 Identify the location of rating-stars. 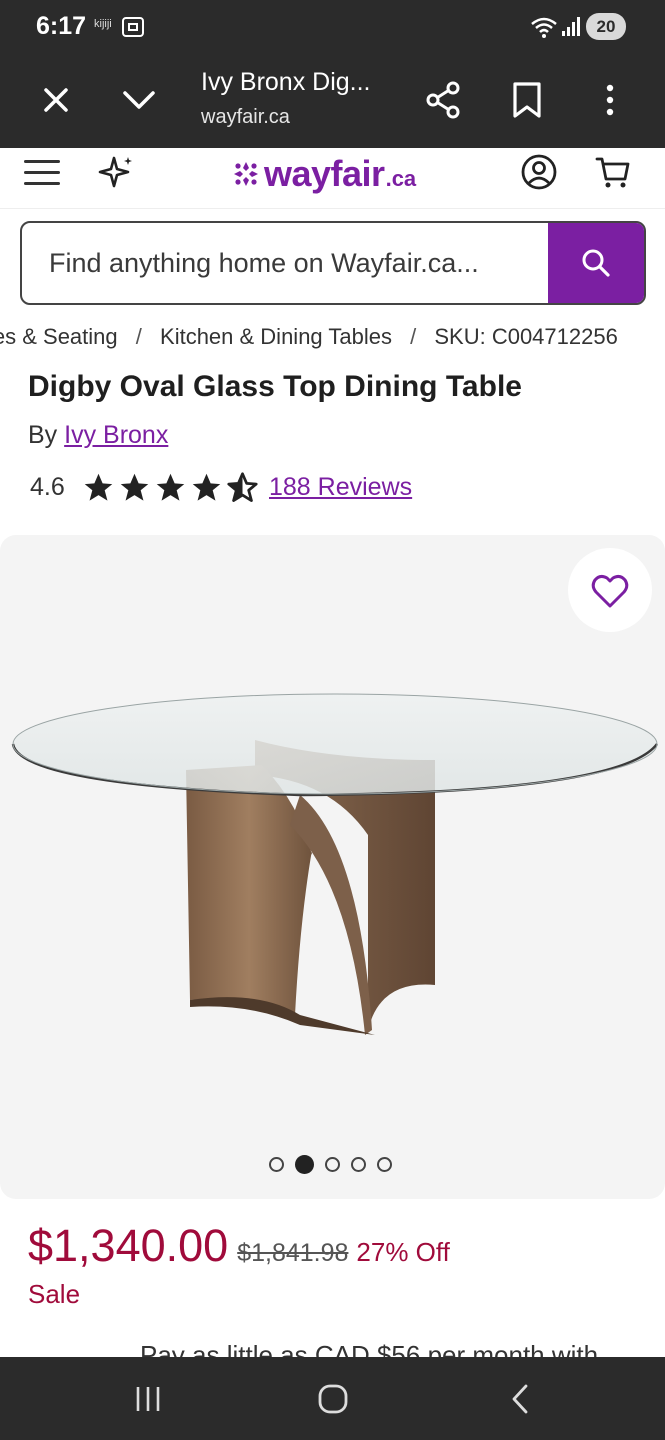
(170, 487).